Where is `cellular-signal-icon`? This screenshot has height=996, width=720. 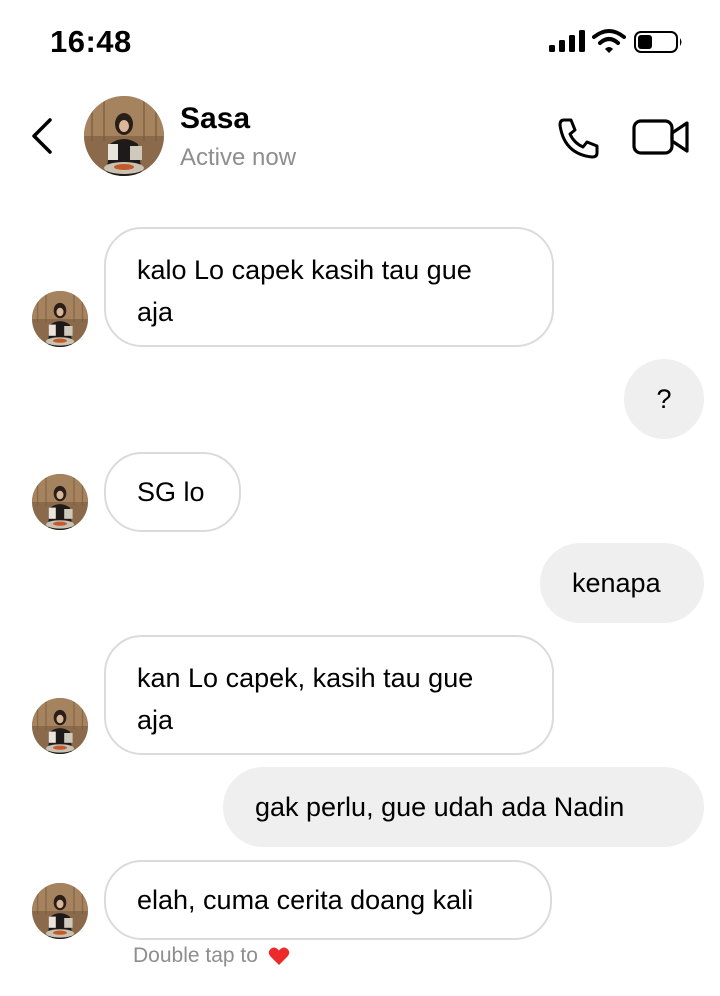 cellular-signal-icon is located at coordinates (567, 41).